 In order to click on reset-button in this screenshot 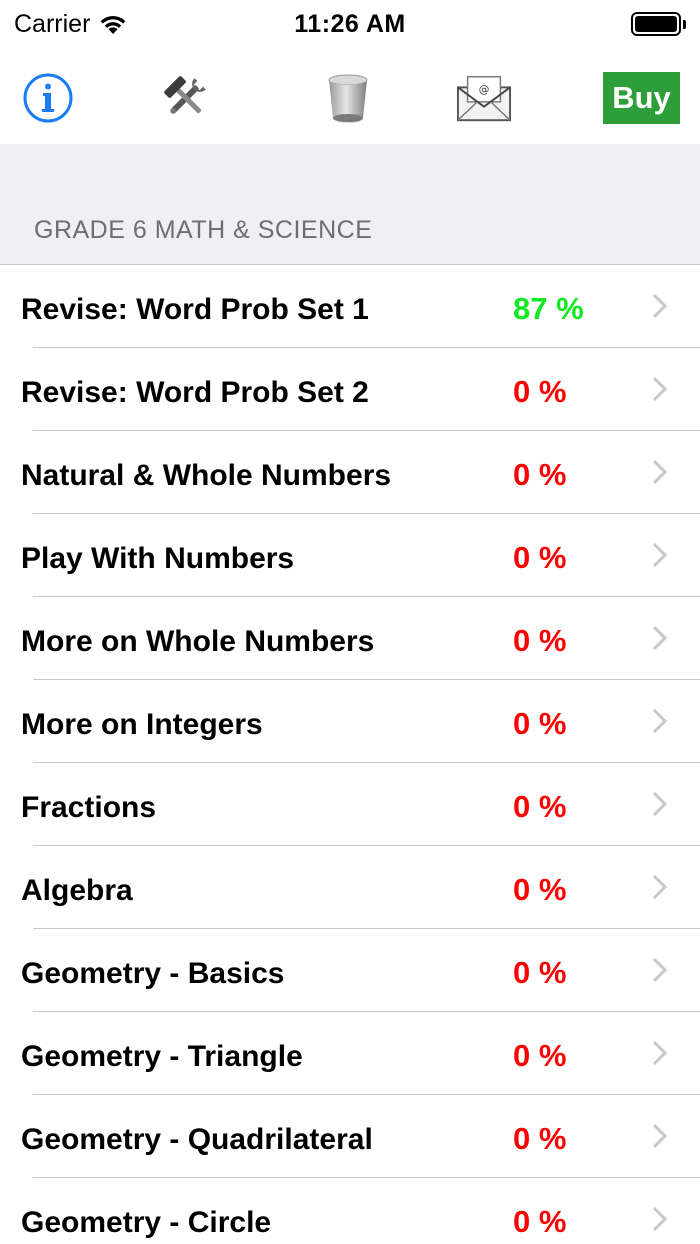, I will do `click(348, 98)`.